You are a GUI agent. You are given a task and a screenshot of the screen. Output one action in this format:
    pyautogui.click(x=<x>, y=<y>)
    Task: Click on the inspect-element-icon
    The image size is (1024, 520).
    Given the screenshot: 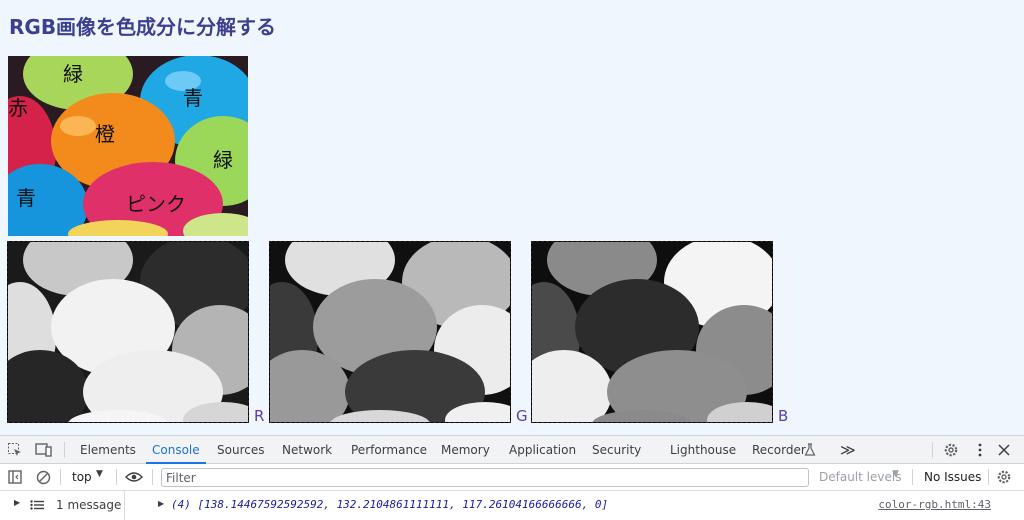 What is the action you would take?
    pyautogui.click(x=15, y=450)
    